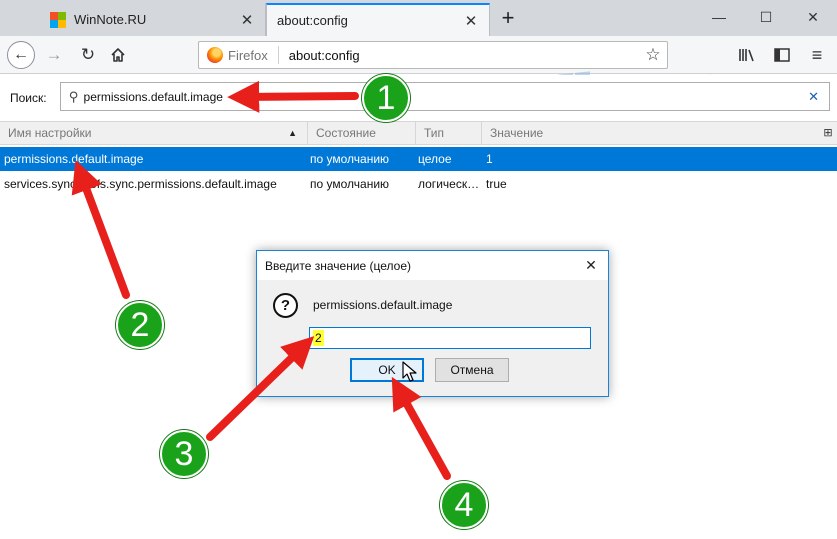  I want to click on mouse-cursor-icon, so click(409, 371).